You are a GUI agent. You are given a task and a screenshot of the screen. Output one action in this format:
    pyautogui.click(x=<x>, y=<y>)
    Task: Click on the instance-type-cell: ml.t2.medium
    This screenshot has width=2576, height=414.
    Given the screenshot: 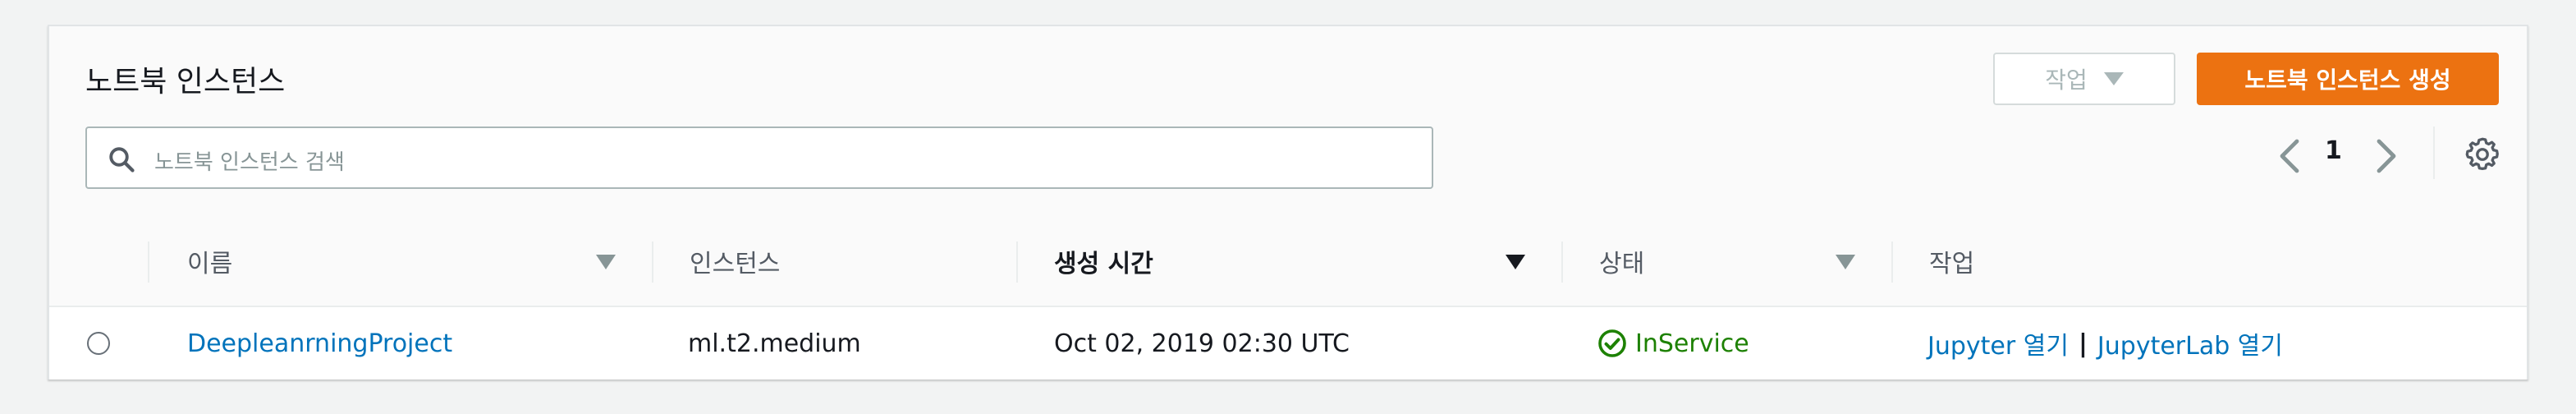 What is the action you would take?
    pyautogui.click(x=775, y=343)
    